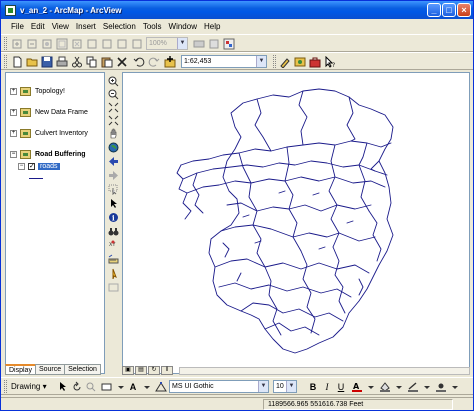  Describe the element at coordinates (133, 387) in the screenshot. I see `text-tool-button: A` at that location.